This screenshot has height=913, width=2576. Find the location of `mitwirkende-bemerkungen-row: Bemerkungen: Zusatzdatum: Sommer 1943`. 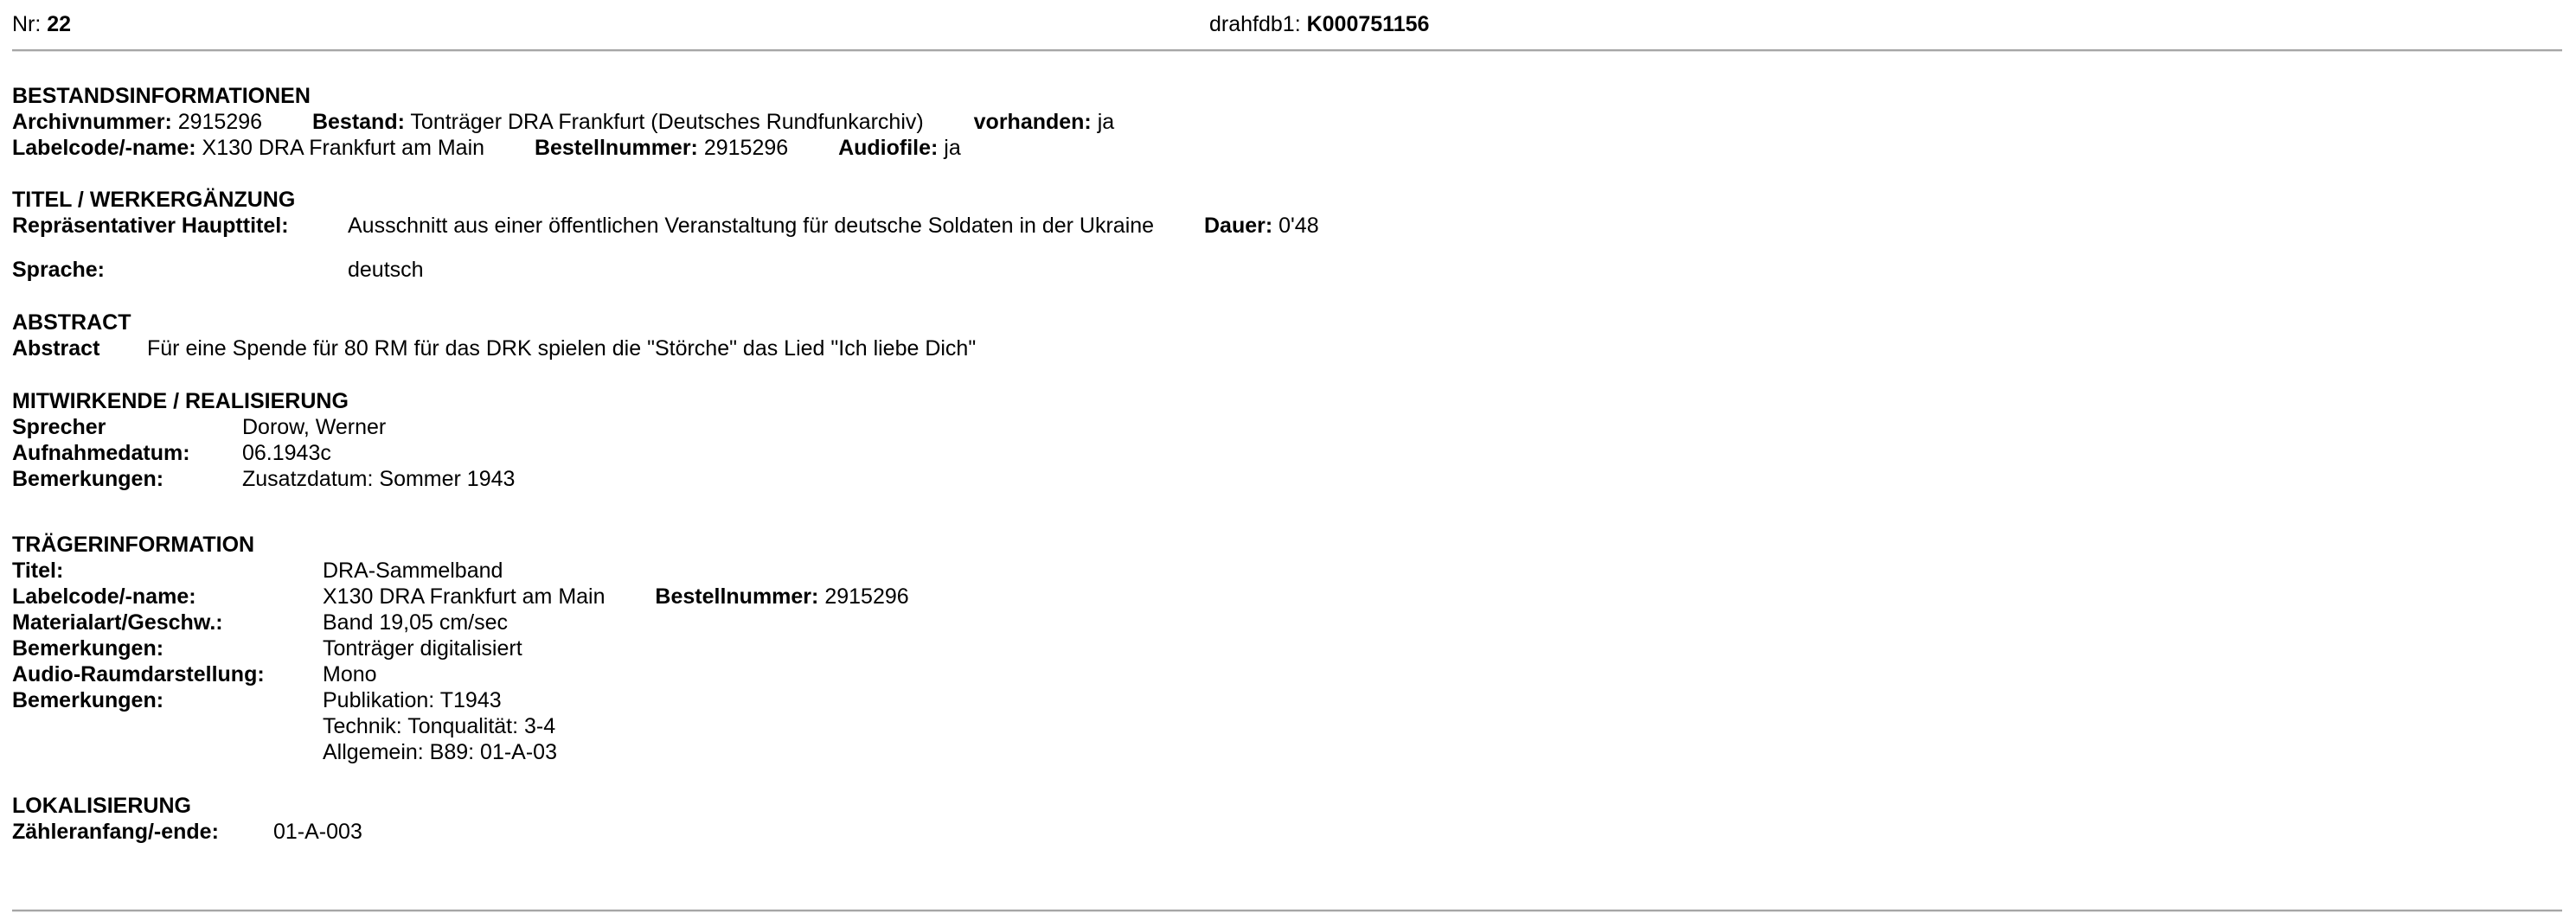

mitwirkende-bemerkungen-row: Bemerkungen: Zusatzdatum: Sommer 1943 is located at coordinates (263, 479).